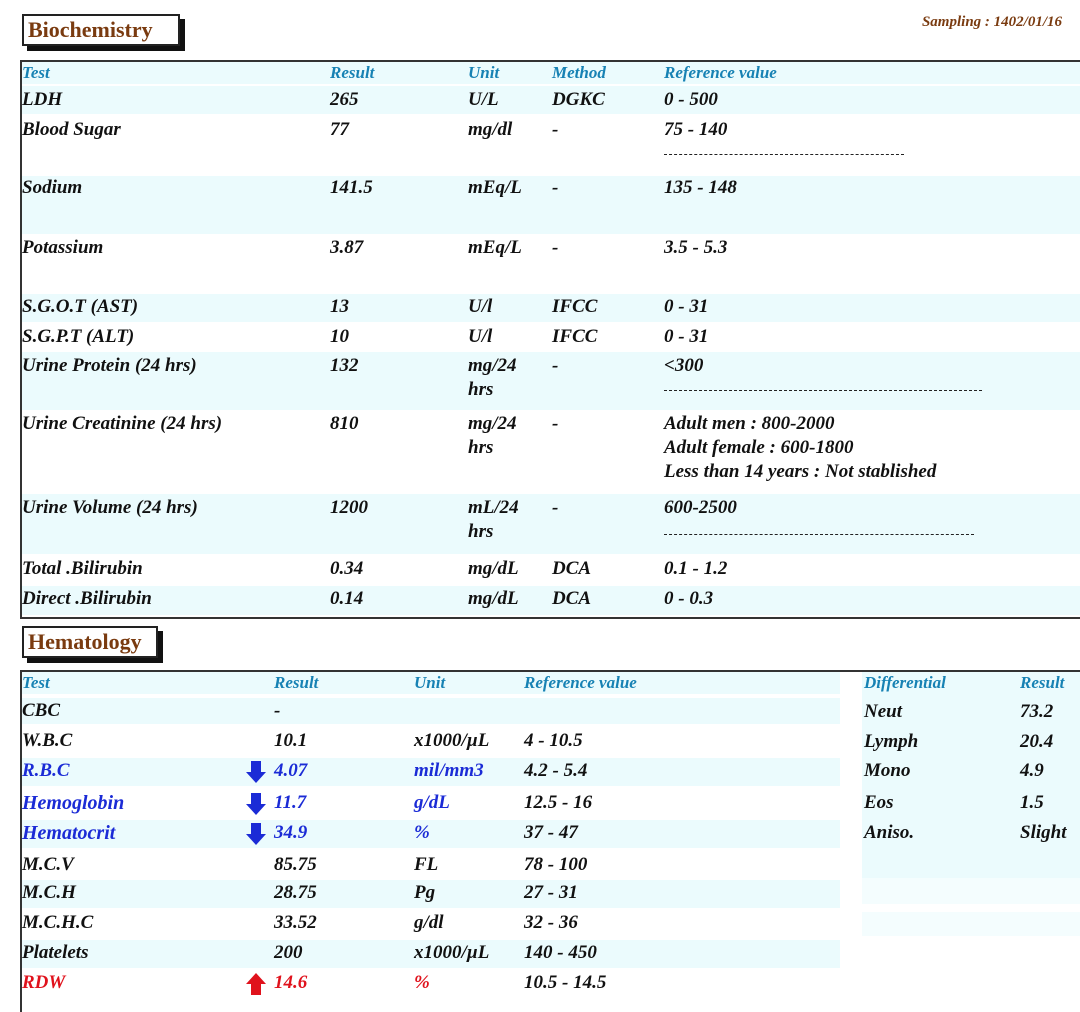 The height and width of the screenshot is (1012, 1080). What do you see at coordinates (55, 952) in the screenshot?
I see `test-name: Platelets` at bounding box center [55, 952].